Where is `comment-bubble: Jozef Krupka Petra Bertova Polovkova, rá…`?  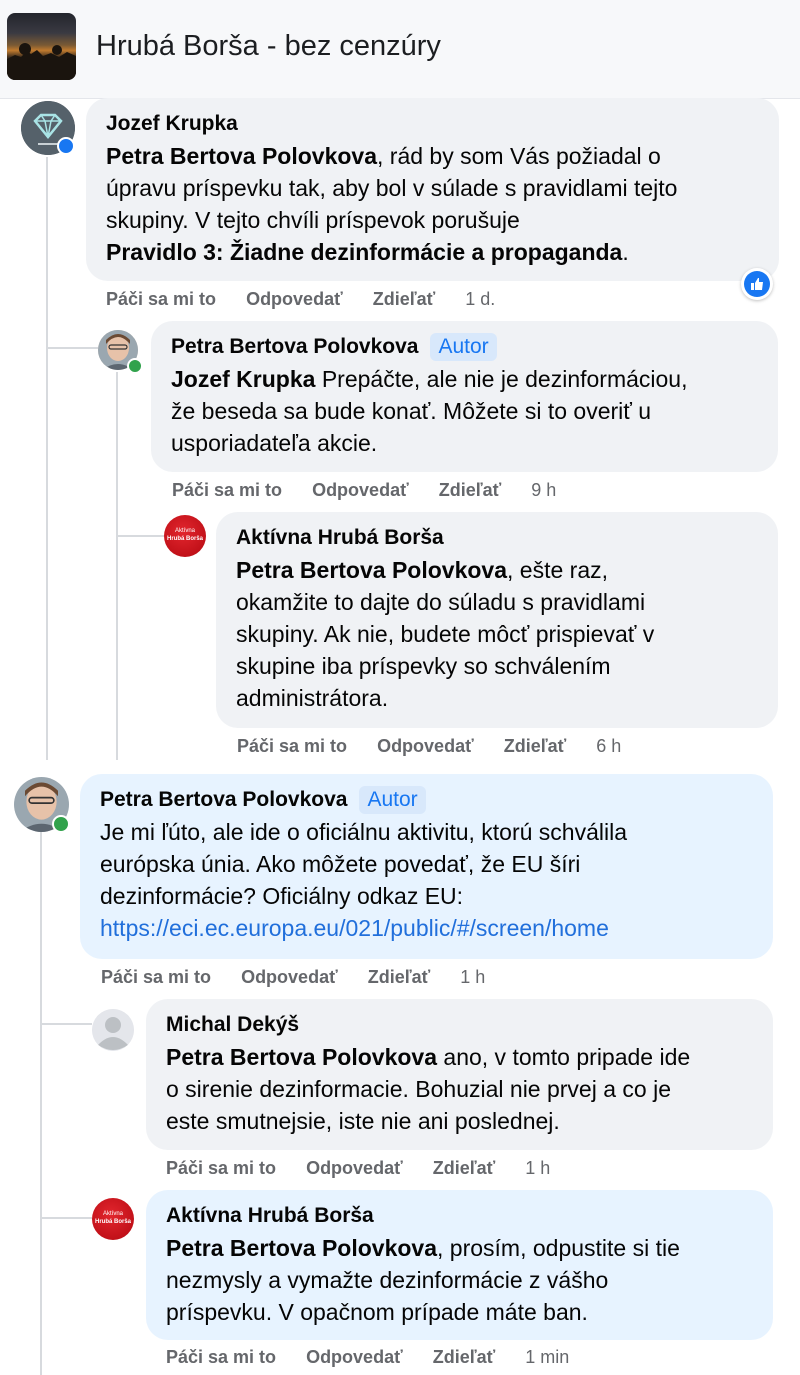
comment-bubble: Jozef Krupka Petra Bertova Polovkova, rá… is located at coordinates (432, 189).